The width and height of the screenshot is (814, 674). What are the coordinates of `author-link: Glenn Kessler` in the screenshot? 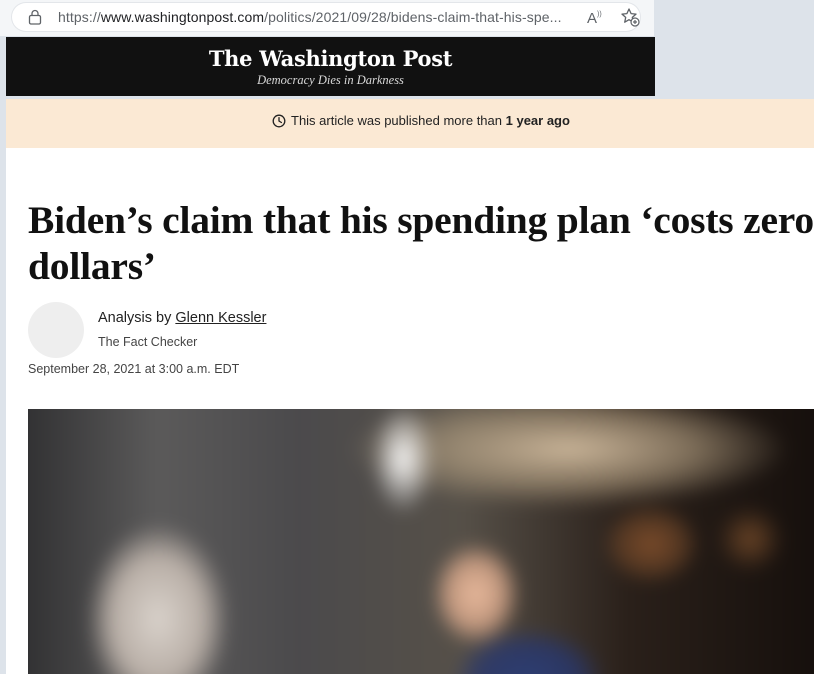 It's located at (220, 318).